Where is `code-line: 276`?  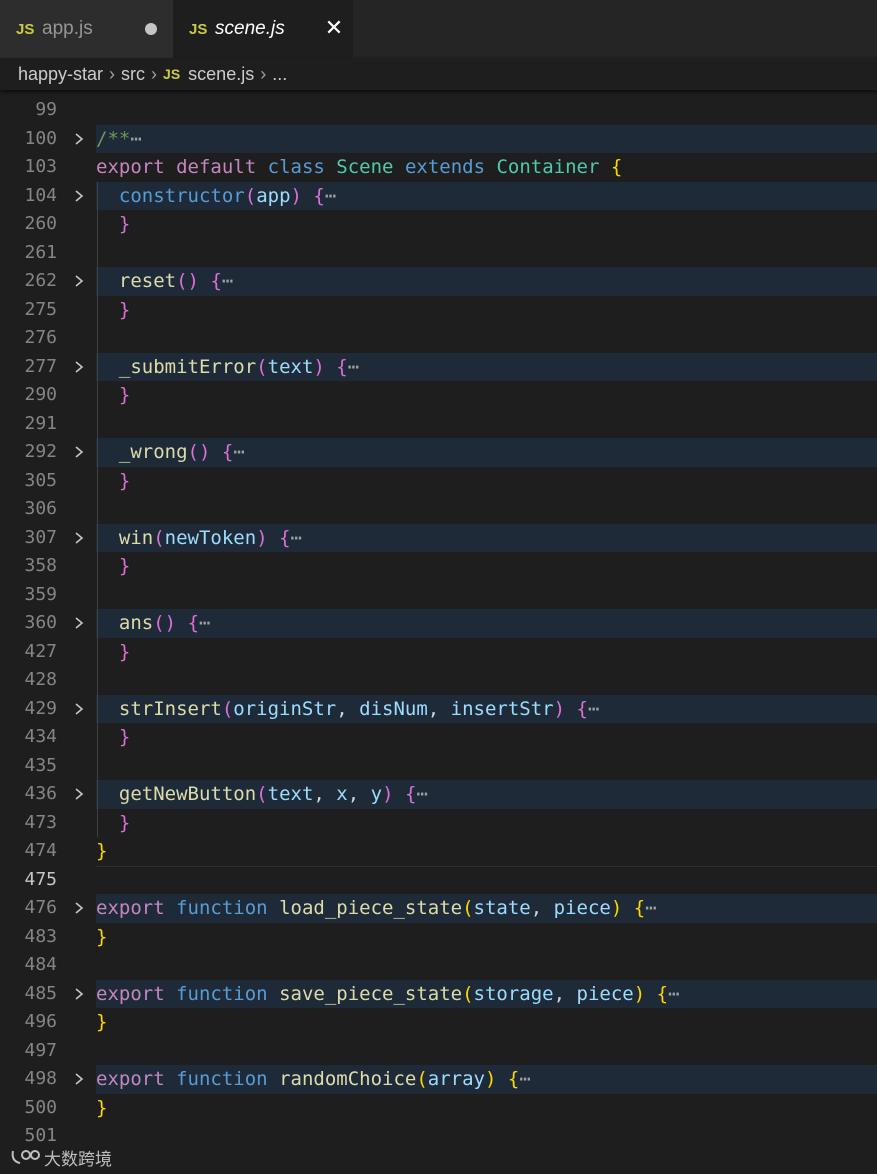 code-line: 276 is located at coordinates (438, 338).